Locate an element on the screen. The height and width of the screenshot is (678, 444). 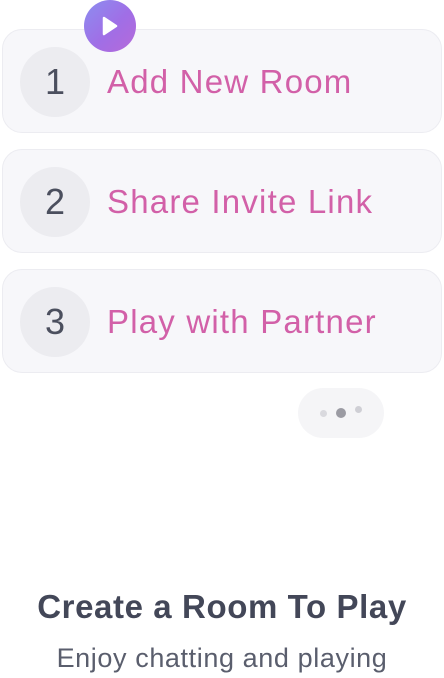
page-subtitle: Enjoy chatting and playing is located at coordinates (222, 658).